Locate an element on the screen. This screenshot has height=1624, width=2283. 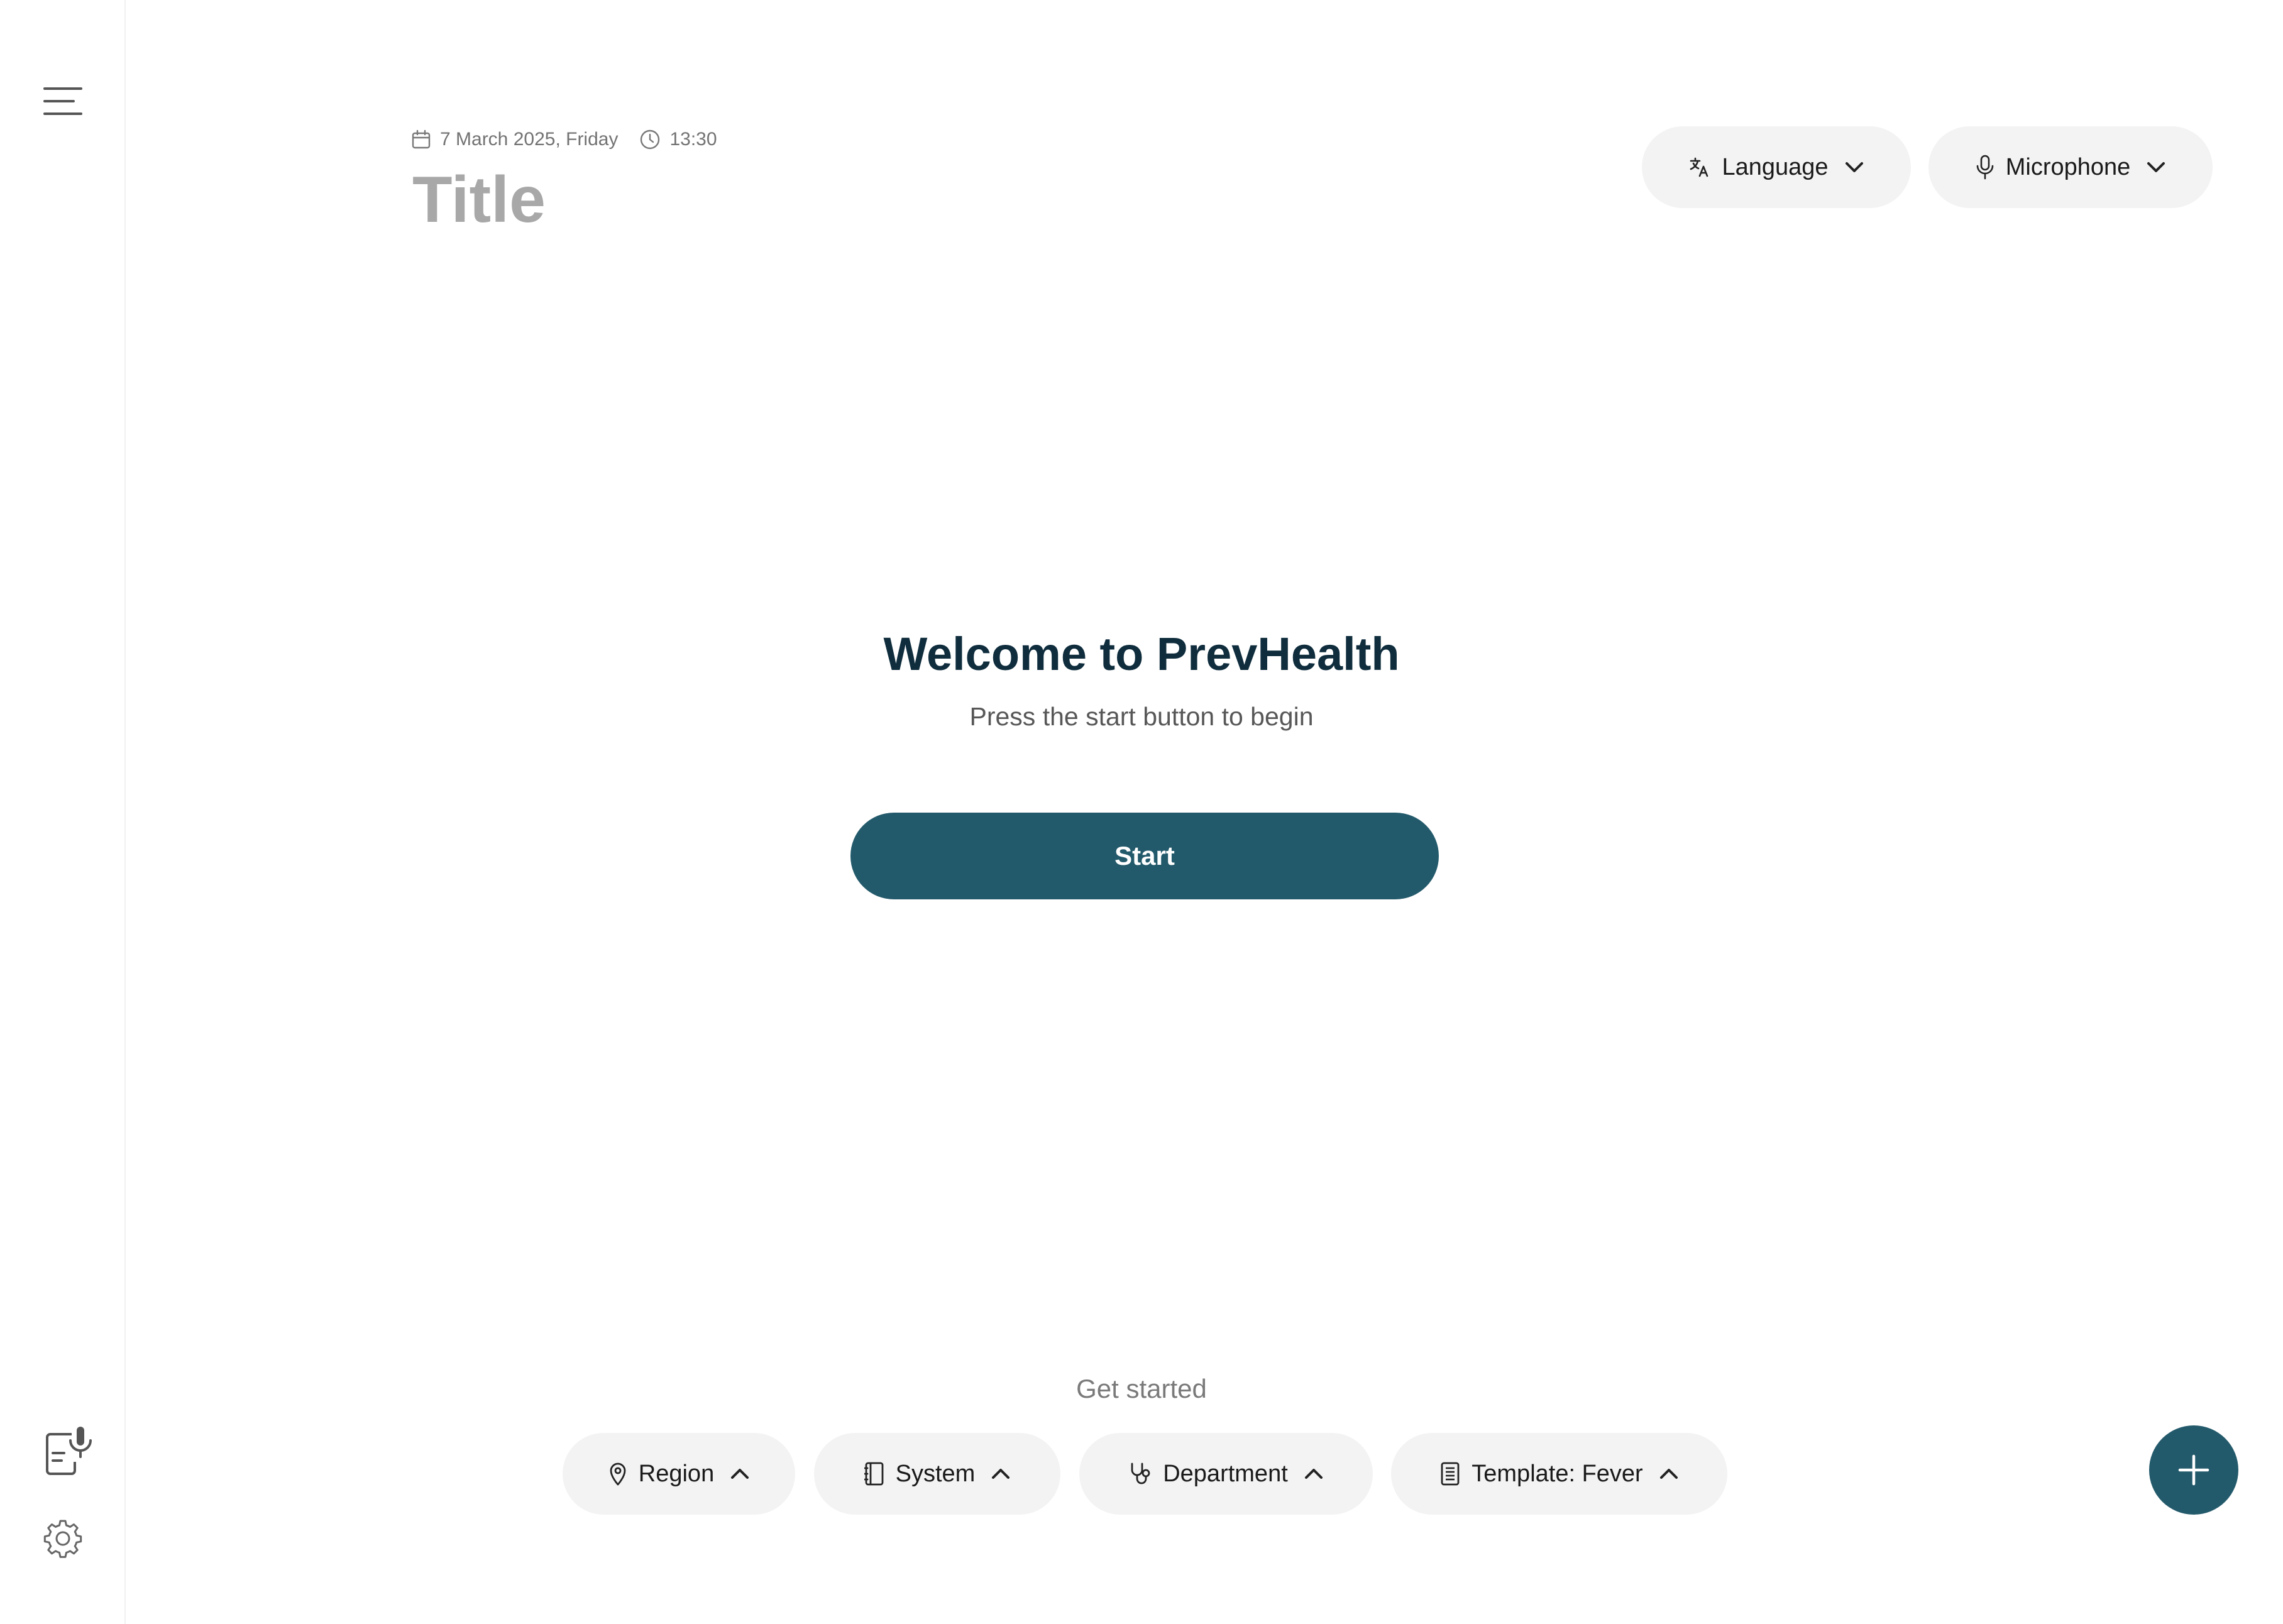
template-label: Template: Fever is located at coordinates (1557, 1473).